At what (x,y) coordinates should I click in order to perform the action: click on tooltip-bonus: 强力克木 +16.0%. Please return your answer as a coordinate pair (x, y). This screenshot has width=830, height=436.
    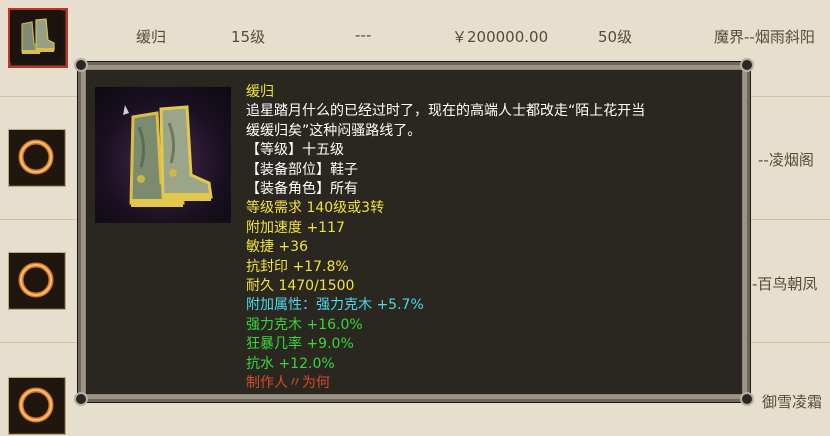
    Looking at the image, I should click on (304, 324).